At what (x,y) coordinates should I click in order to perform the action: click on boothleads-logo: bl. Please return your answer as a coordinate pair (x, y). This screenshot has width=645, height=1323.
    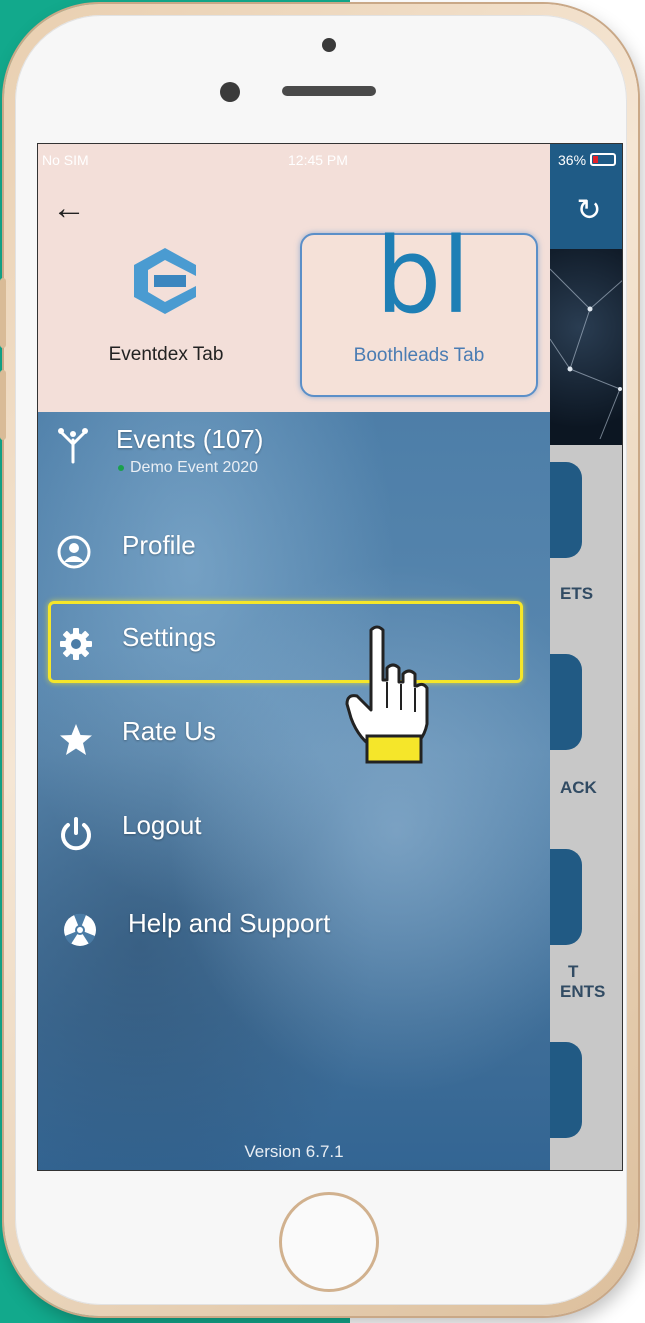
    Looking at the image, I should click on (423, 276).